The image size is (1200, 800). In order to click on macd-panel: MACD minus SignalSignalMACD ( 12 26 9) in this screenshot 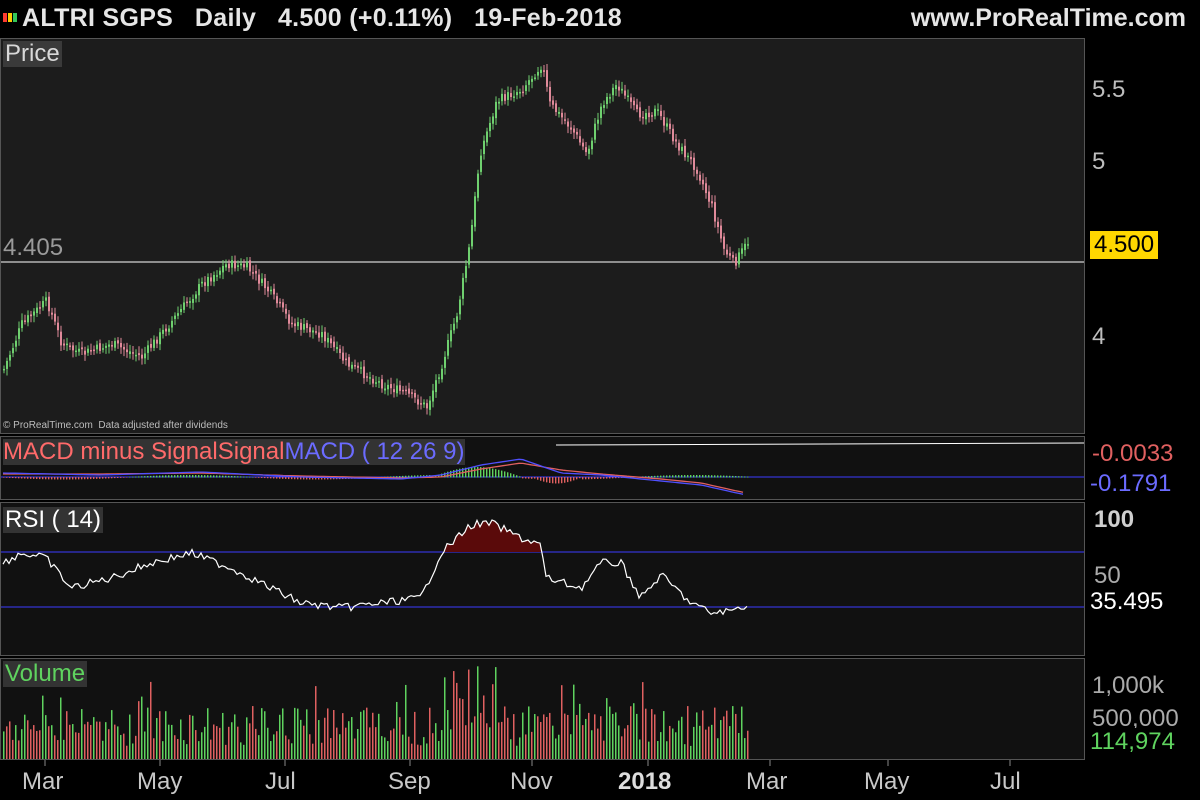, I will do `click(542, 468)`.